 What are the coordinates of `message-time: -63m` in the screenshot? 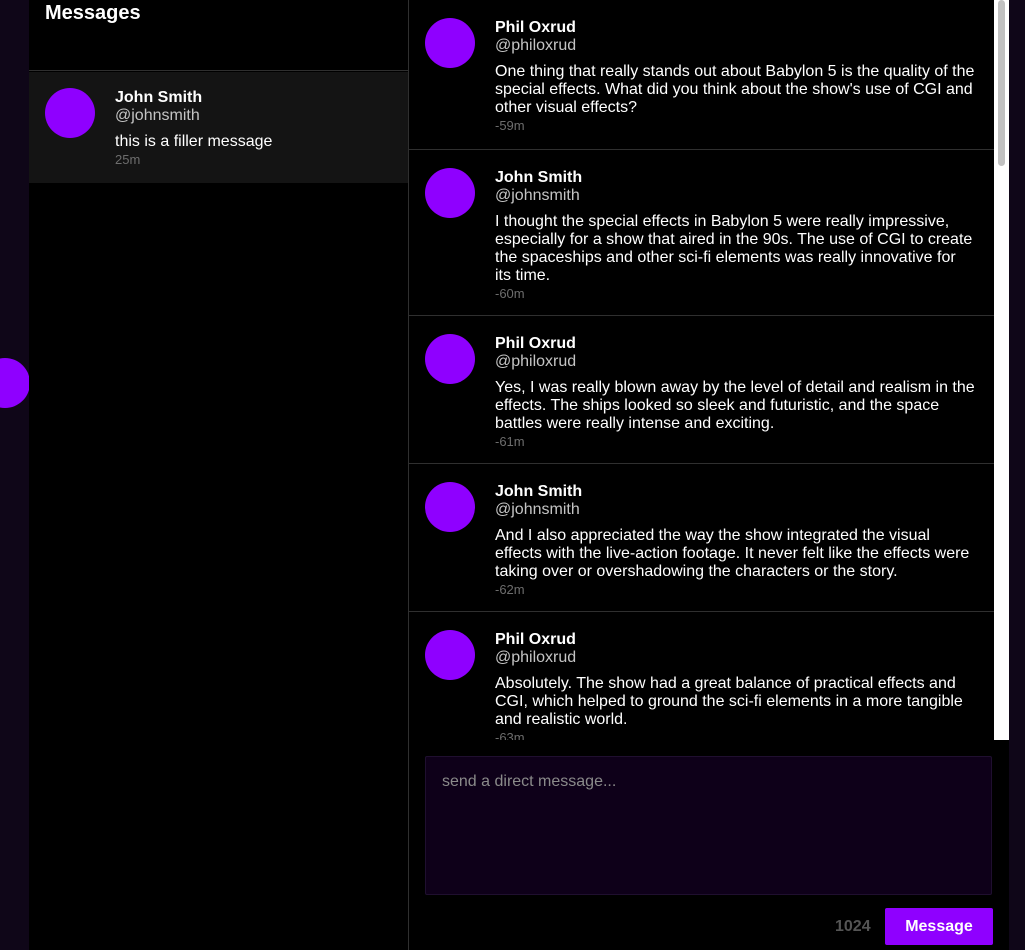 It's located at (510, 735).